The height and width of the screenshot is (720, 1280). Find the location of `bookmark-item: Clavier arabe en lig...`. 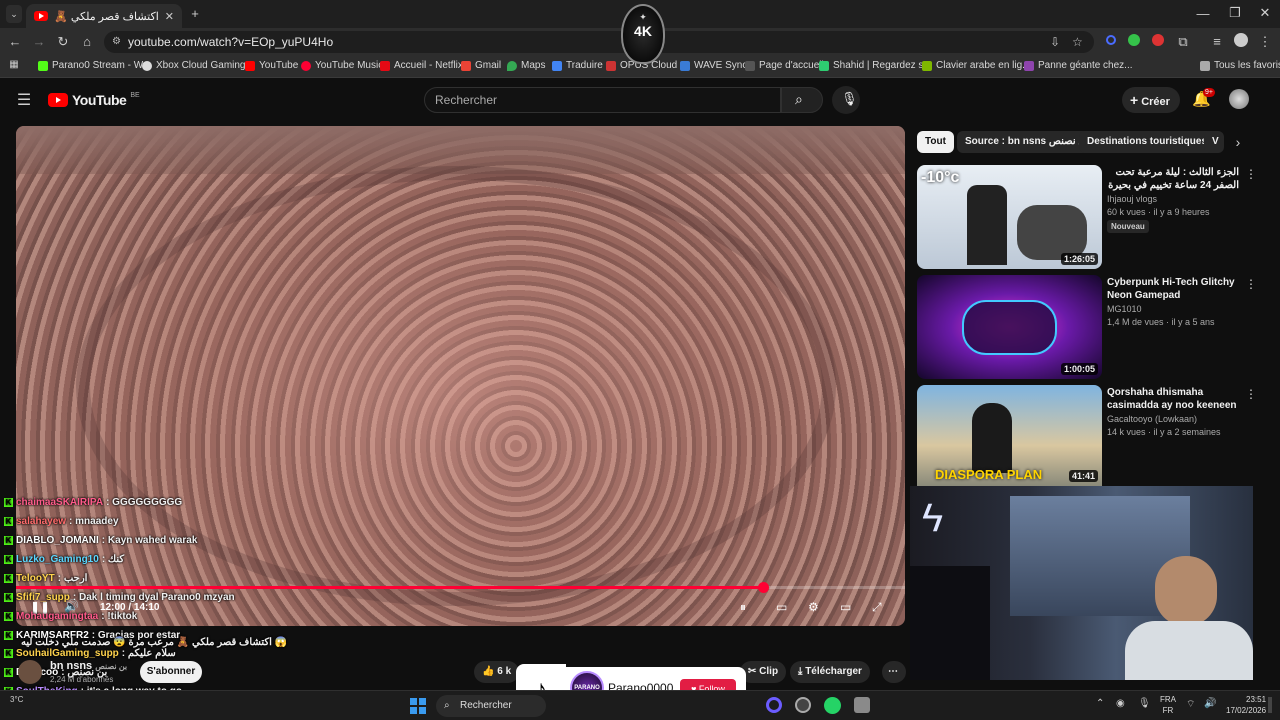

bookmark-item: Clavier arabe en lig... is located at coordinates (976, 65).